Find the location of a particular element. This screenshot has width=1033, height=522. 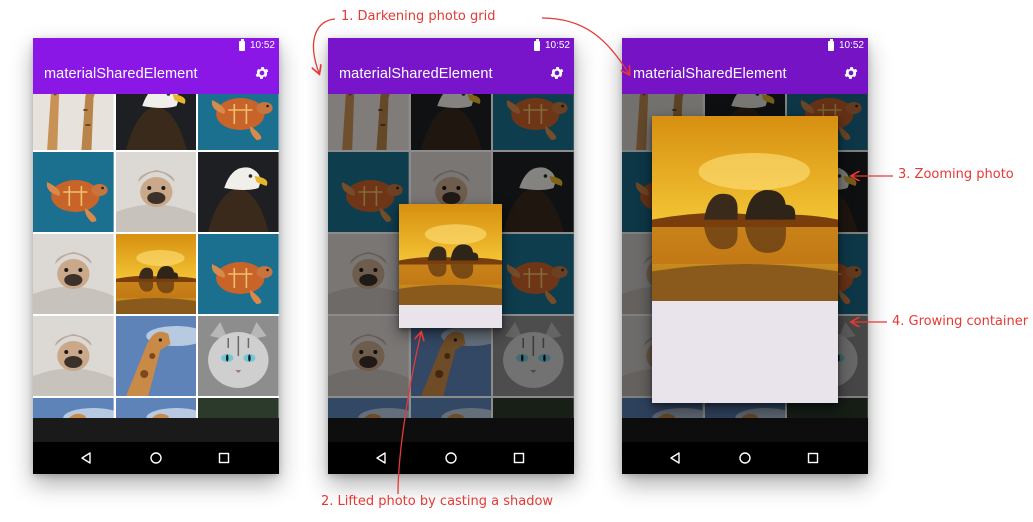

annotation-step-3: 3. Zooming photo is located at coordinates (956, 174).